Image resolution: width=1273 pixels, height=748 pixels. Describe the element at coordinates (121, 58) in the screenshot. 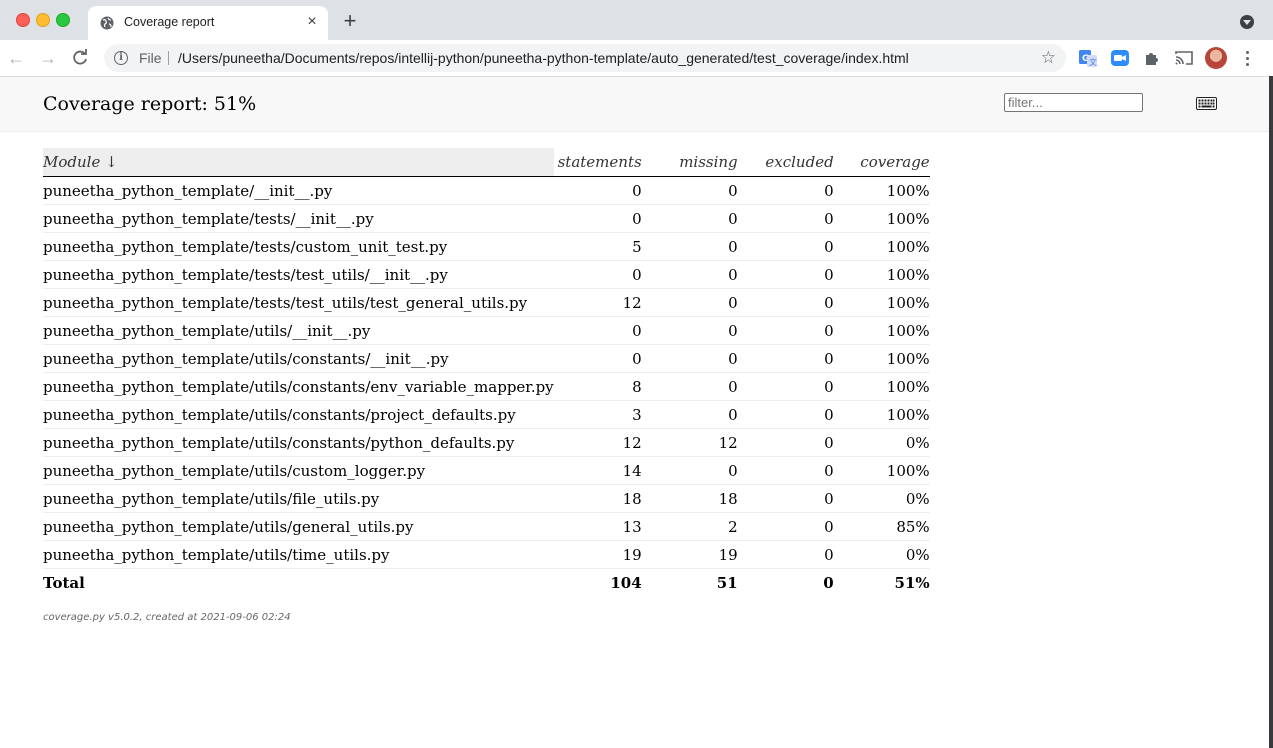

I see `info-icon: i` at that location.